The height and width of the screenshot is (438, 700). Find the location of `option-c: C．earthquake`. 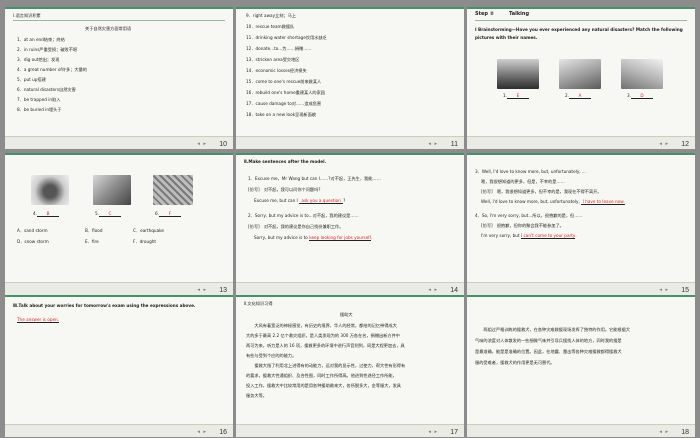

option-c: C．earthquake is located at coordinates (149, 230).